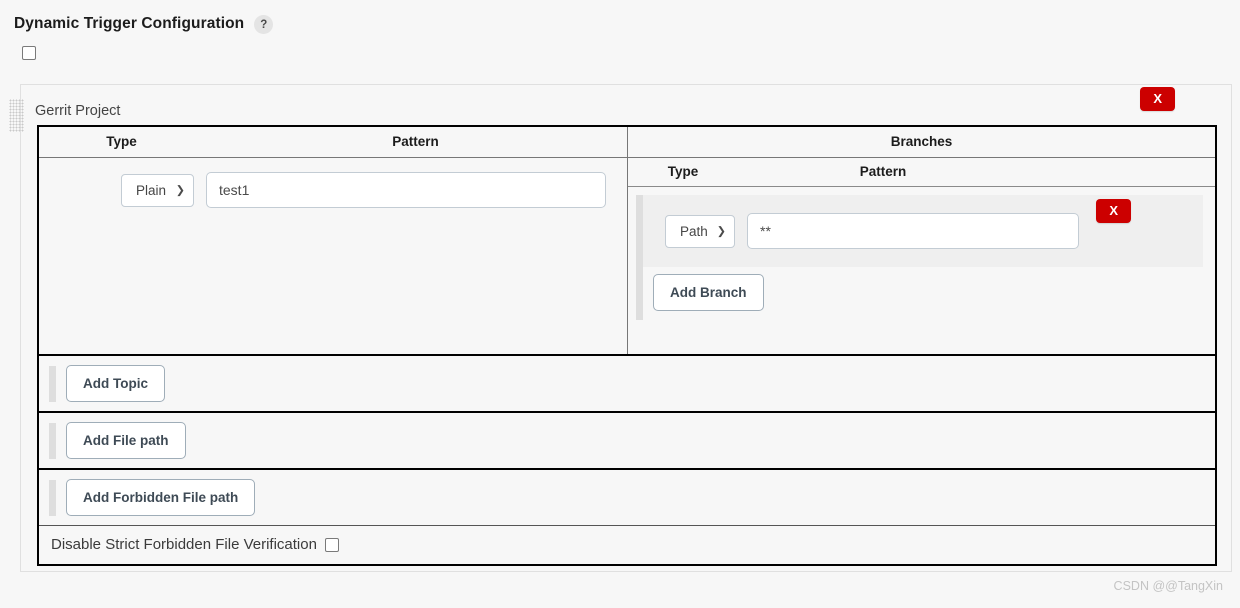  Describe the element at coordinates (883, 171) in the screenshot. I see `branch-column-header-pattern: Pattern` at that location.